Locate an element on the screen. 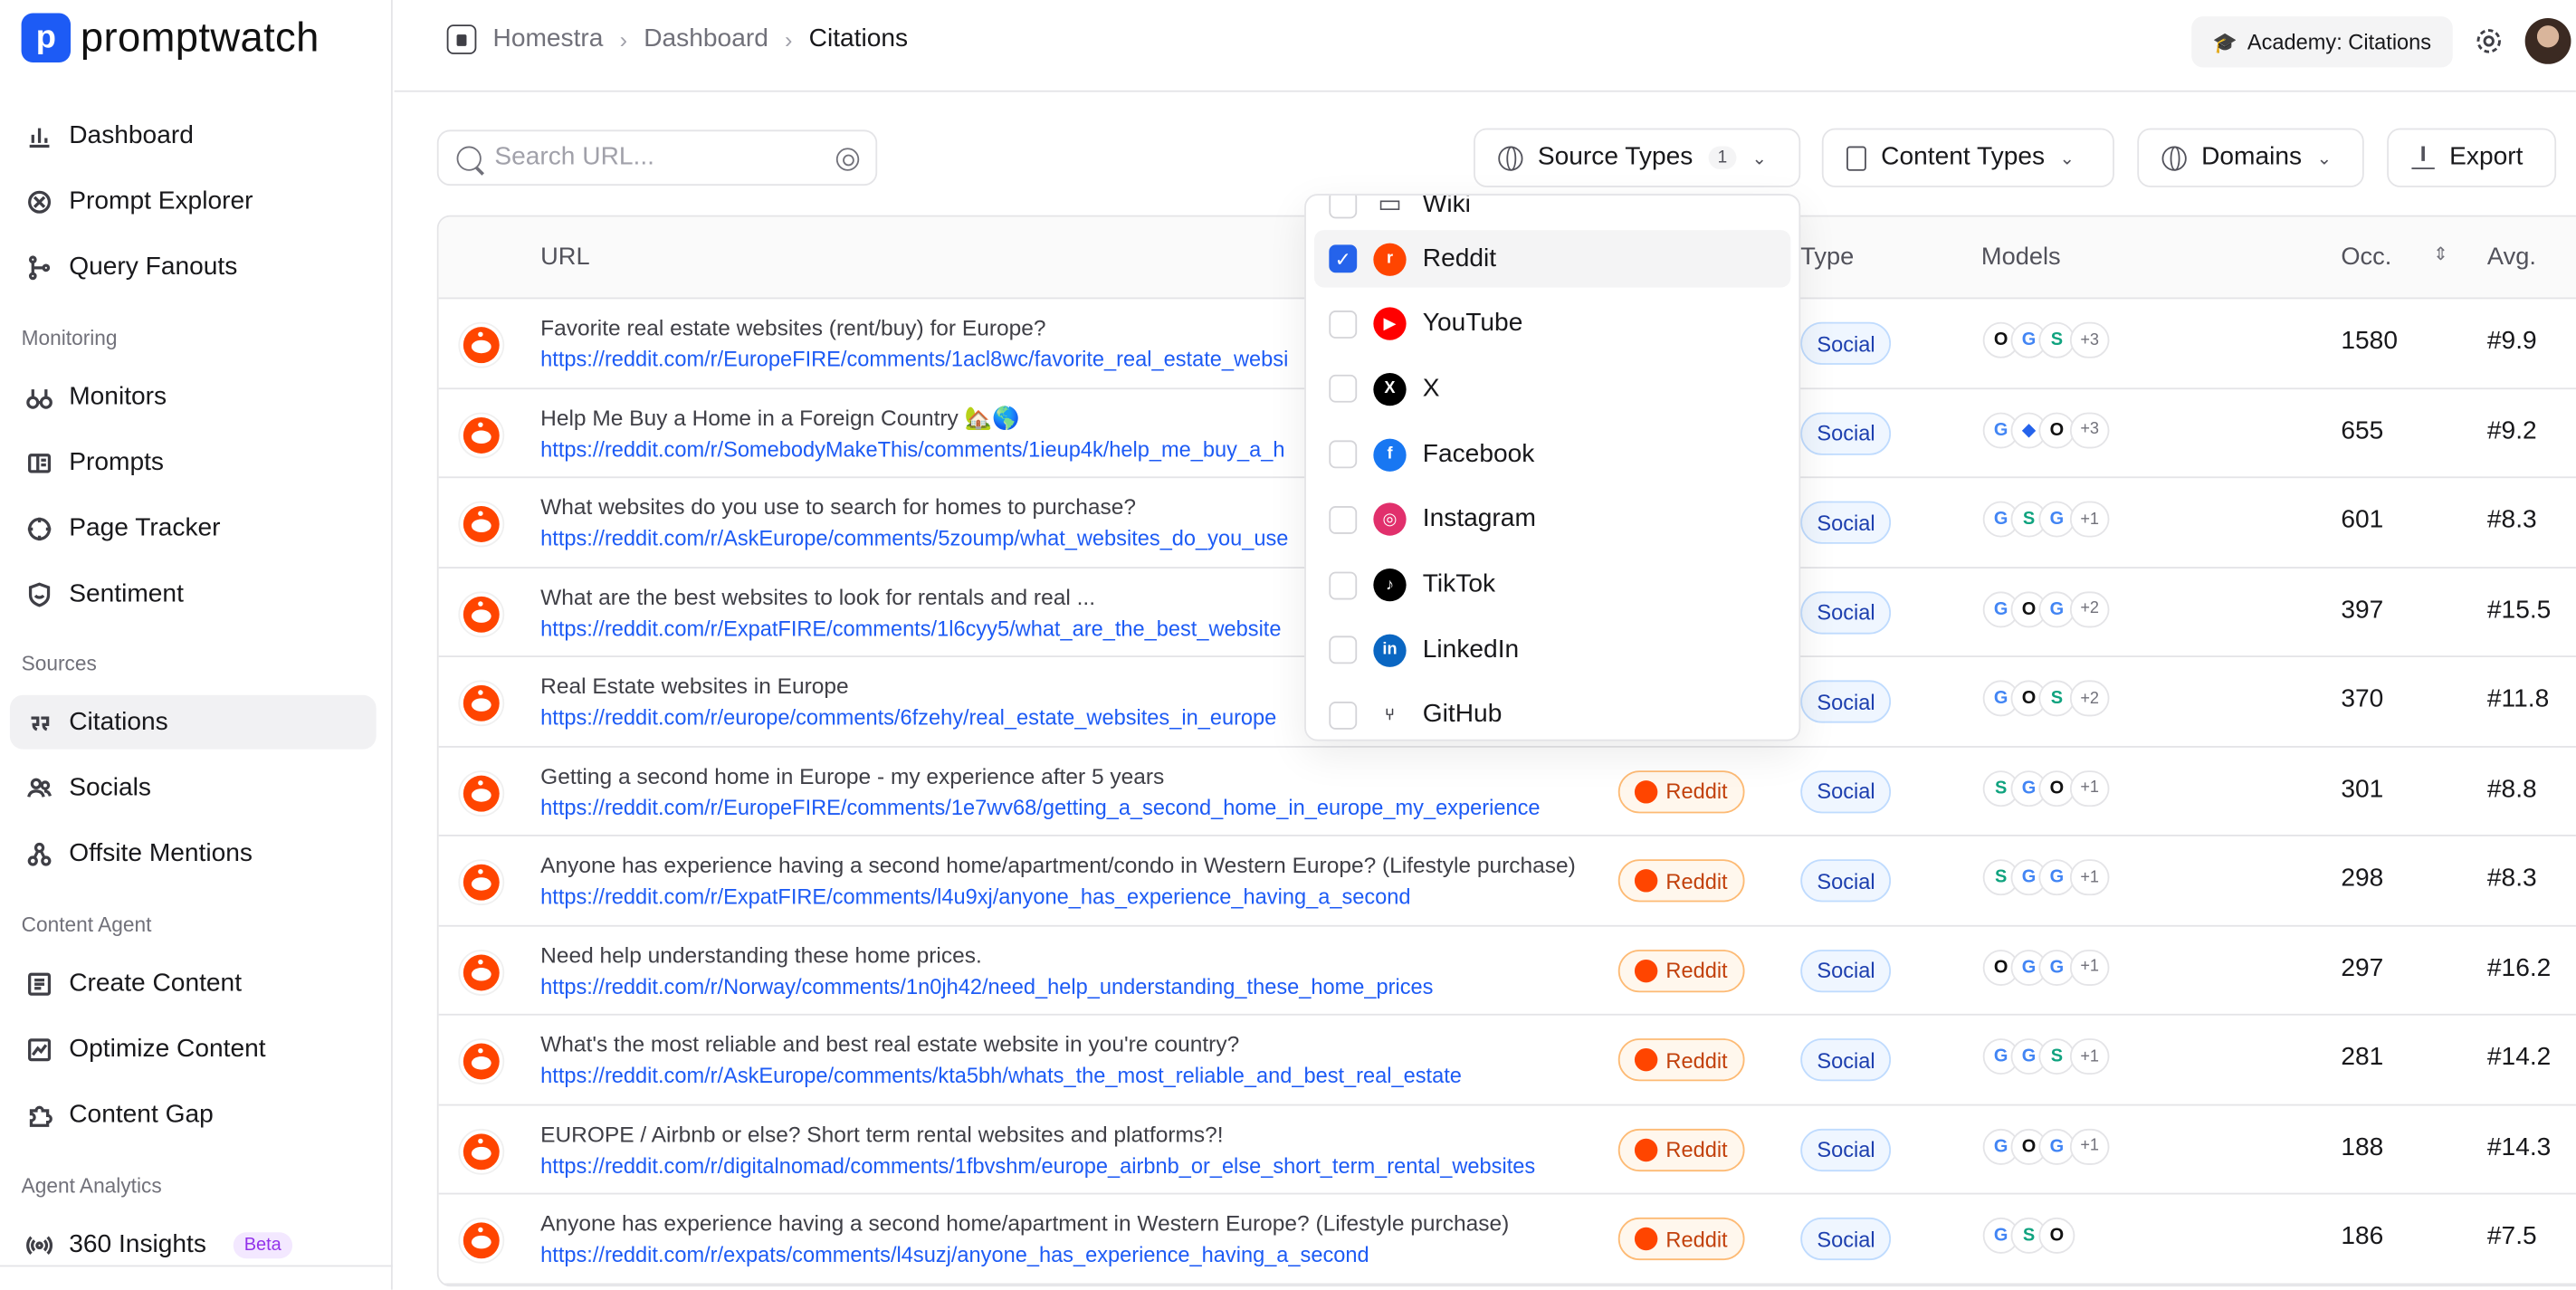 This screenshot has width=2576, height=1290. checkbox: ✓ is located at coordinates (1343, 258).